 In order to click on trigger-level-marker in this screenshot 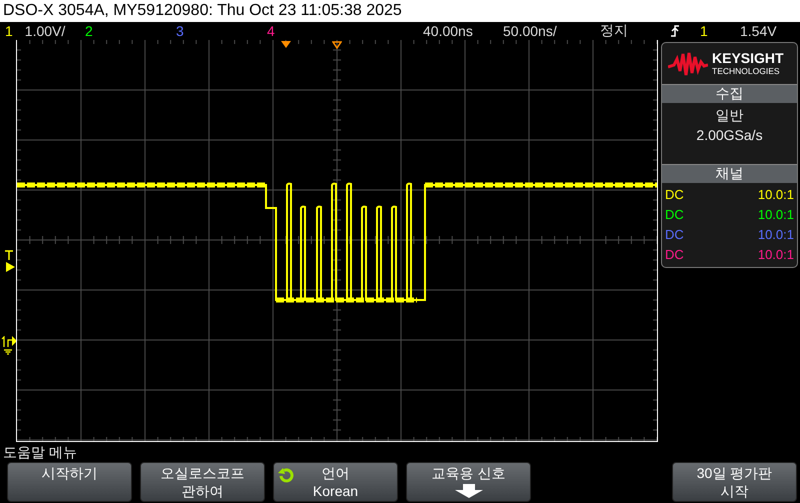, I will do `click(9, 261)`.